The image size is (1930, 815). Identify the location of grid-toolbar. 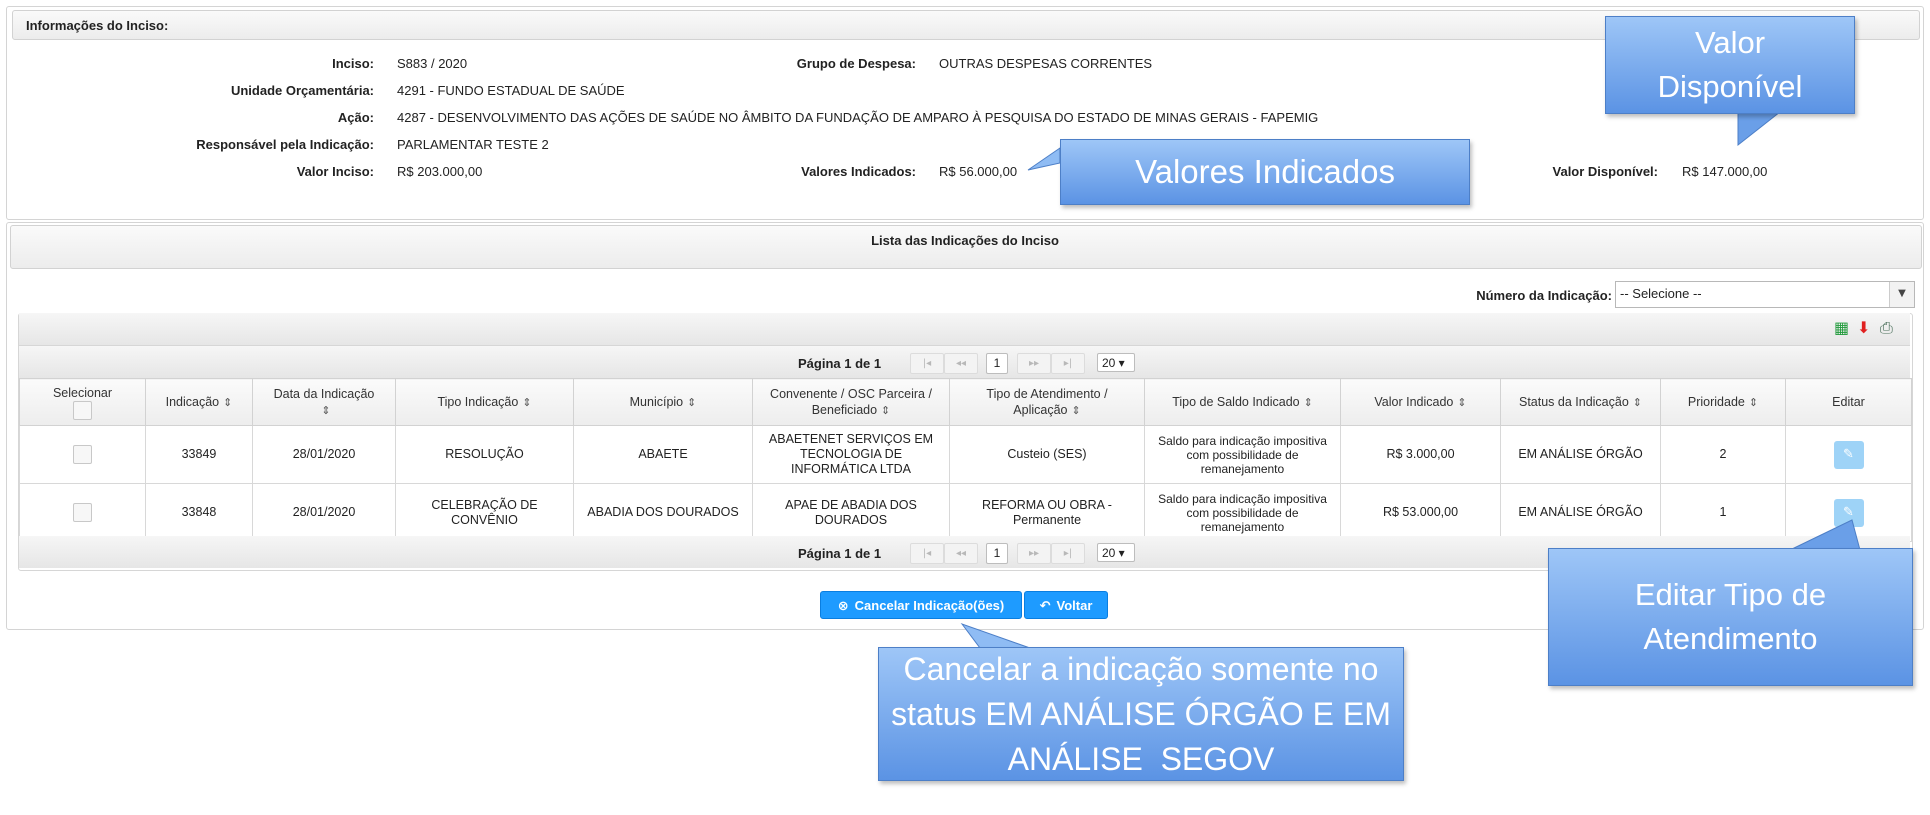
(964, 329).